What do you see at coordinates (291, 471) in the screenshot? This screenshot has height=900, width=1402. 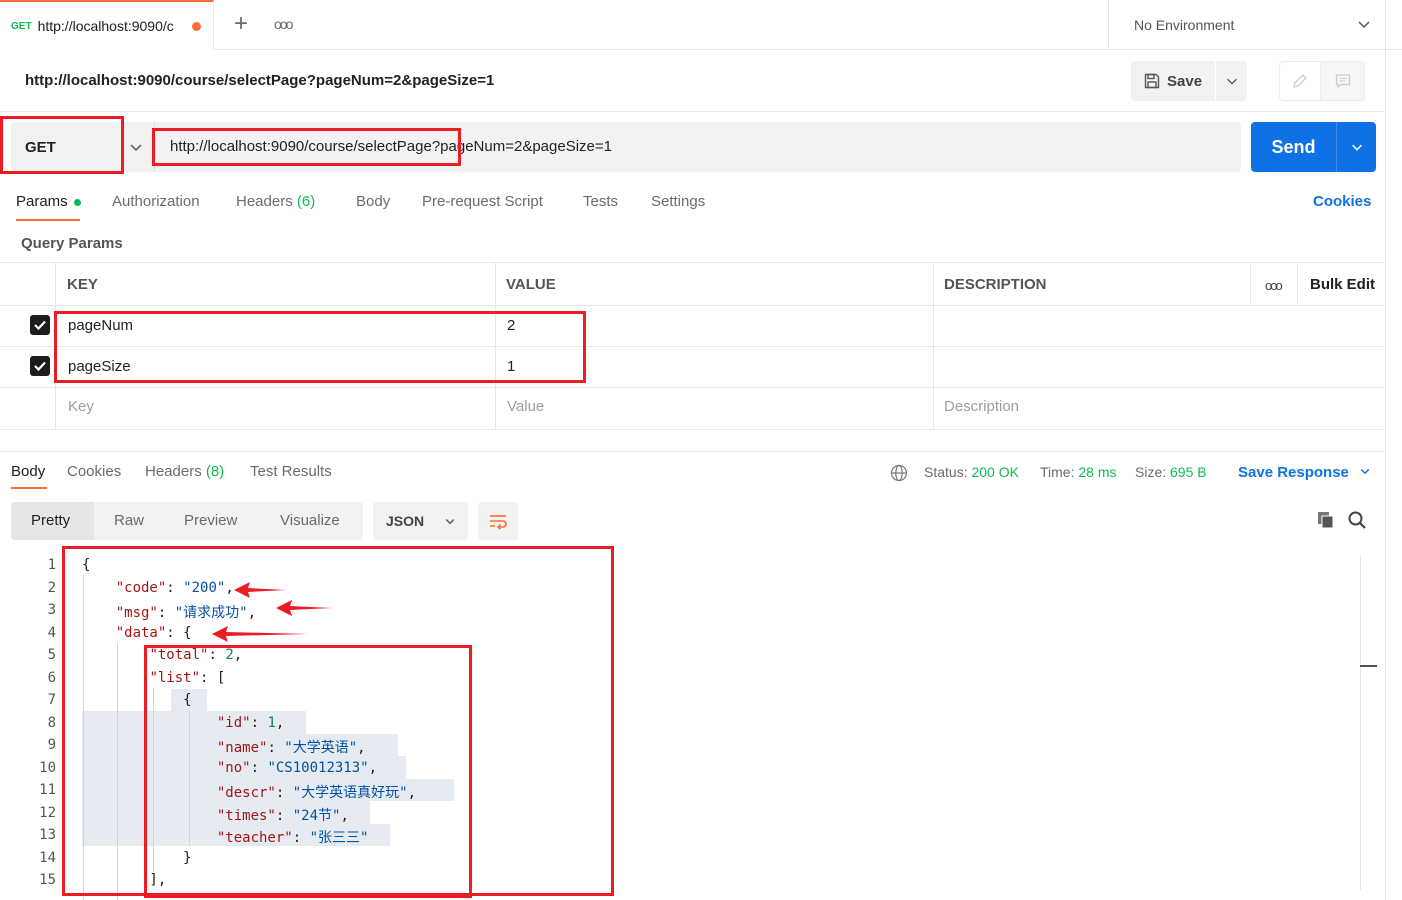 I see `response-tab-test-results: Test Results` at bounding box center [291, 471].